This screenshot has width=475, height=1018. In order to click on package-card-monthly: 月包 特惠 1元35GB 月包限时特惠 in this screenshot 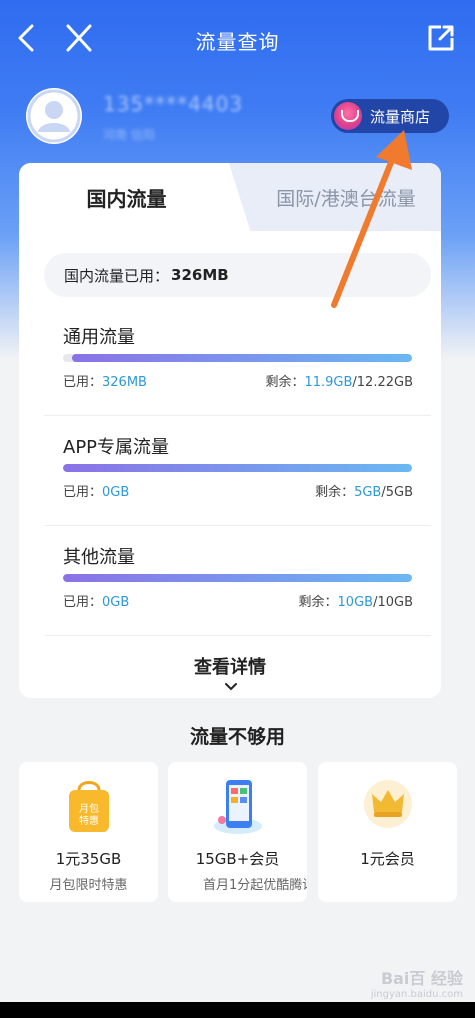, I will do `click(88, 832)`.